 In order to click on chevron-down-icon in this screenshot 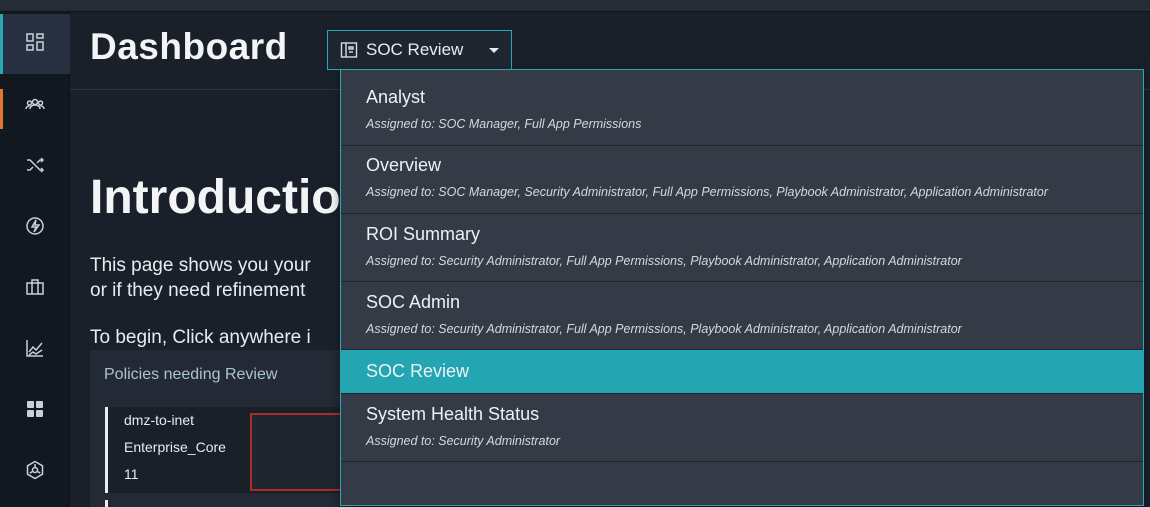, I will do `click(494, 50)`.